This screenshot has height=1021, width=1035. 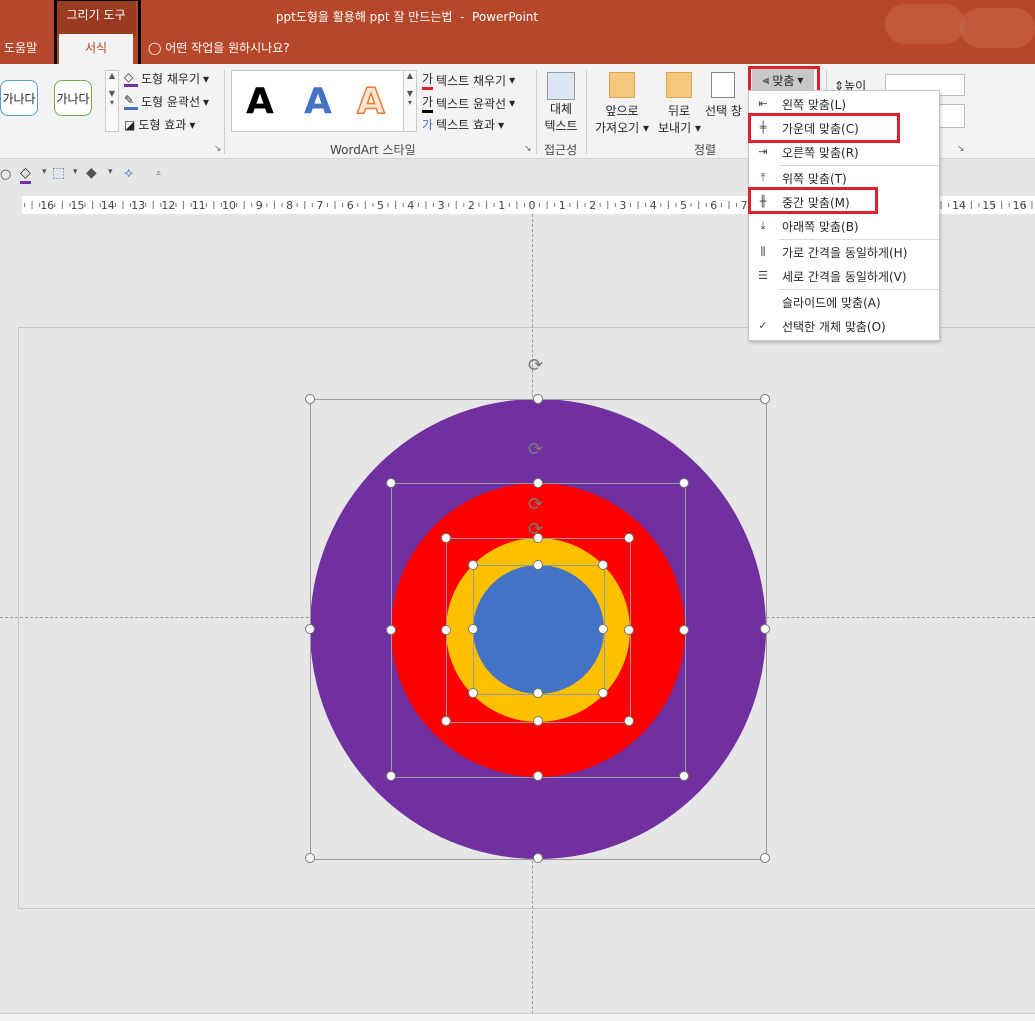 I want to click on eraser-icon: ◆, so click(x=91, y=173).